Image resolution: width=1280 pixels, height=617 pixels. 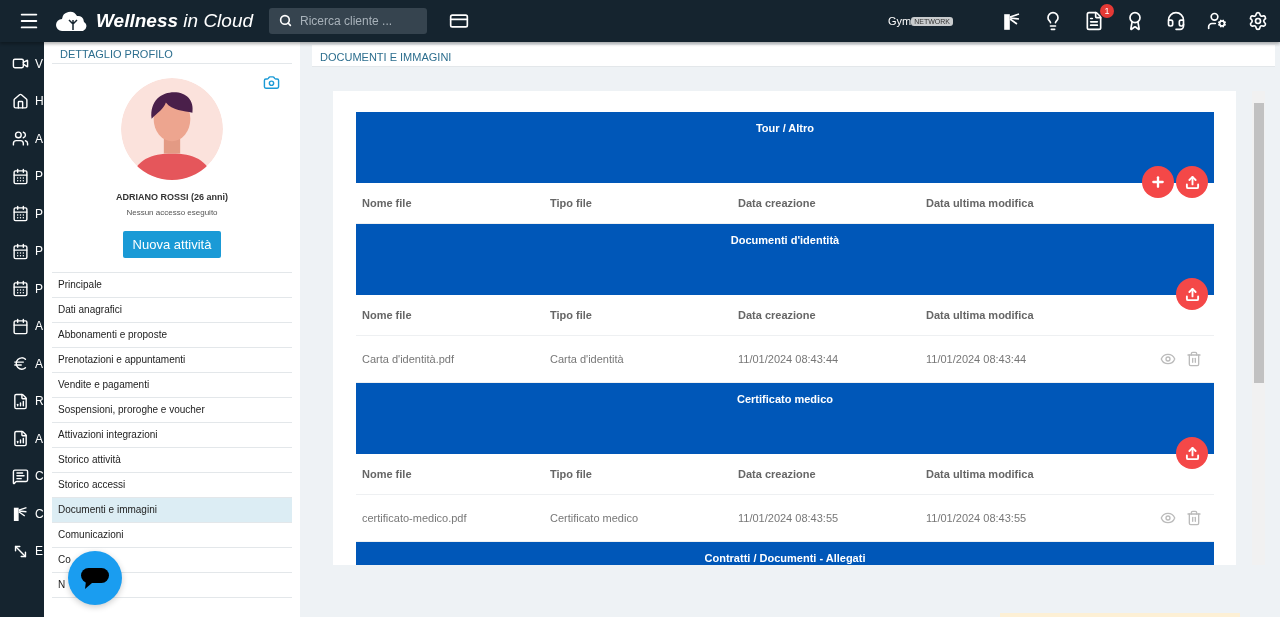 What do you see at coordinates (172, 385) in the screenshot?
I see `profile-menu-item: Vendite e pagamenti` at bounding box center [172, 385].